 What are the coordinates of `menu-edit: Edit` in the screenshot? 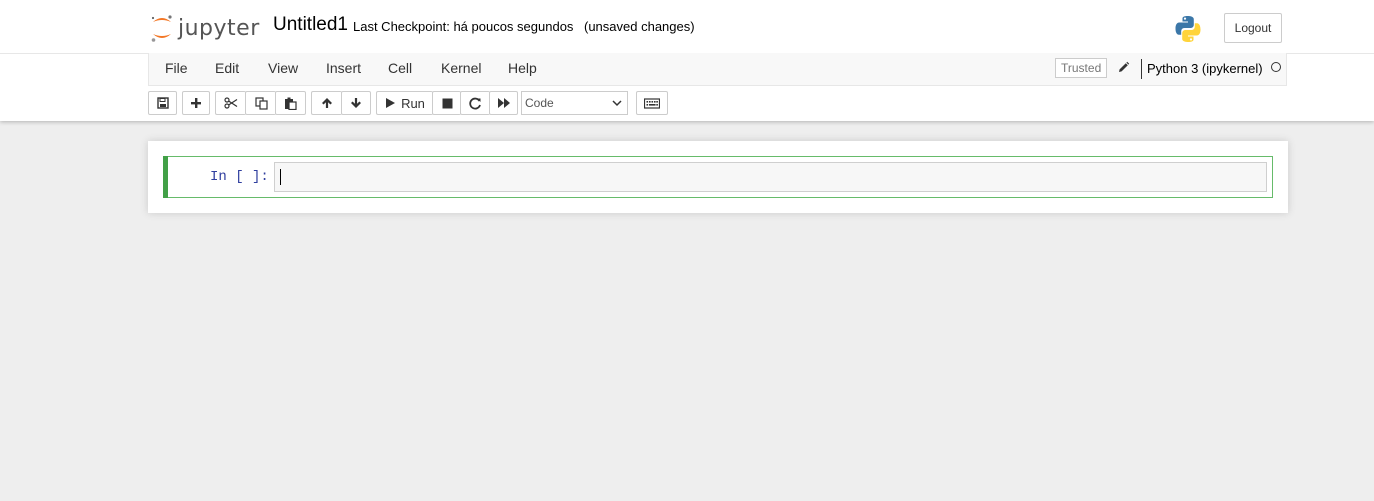 It's located at (227, 68).